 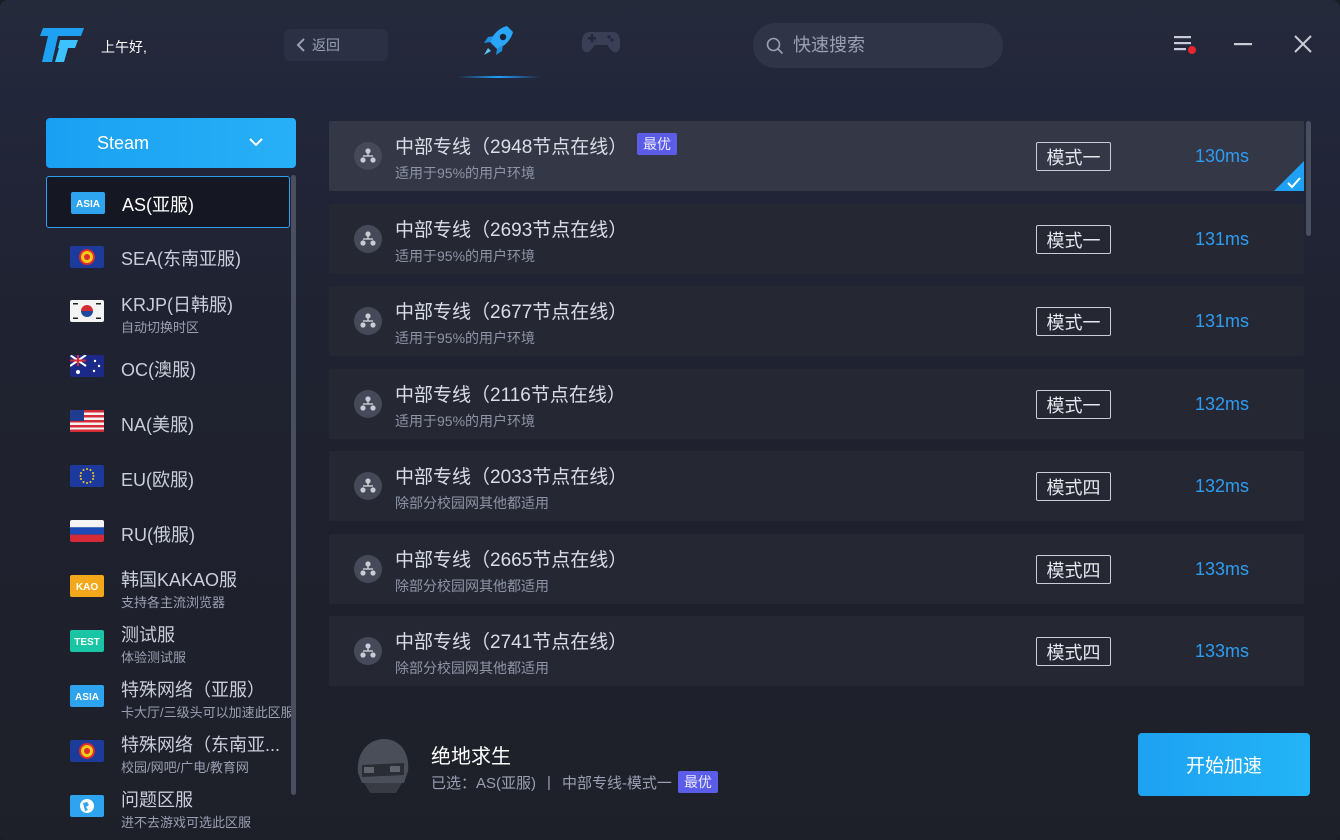 I want to click on server-sub: 自动切换时区, so click(x=160, y=327).